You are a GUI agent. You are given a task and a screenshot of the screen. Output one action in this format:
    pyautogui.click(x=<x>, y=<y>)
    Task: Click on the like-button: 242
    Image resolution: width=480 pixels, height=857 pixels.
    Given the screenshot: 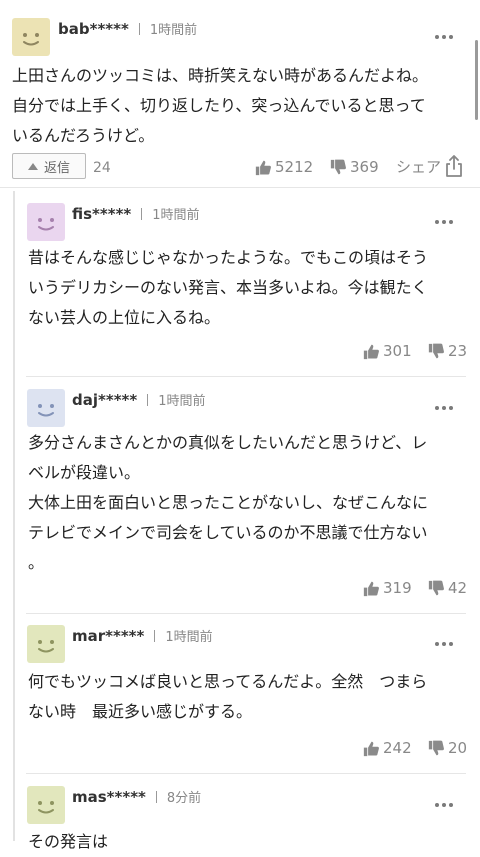 What is the action you would take?
    pyautogui.click(x=387, y=748)
    